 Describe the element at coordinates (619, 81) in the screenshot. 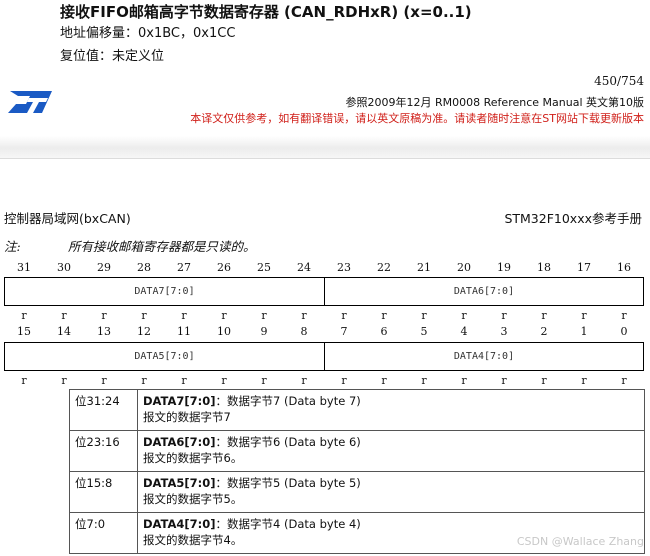

I see `page-number: 450/754` at that location.